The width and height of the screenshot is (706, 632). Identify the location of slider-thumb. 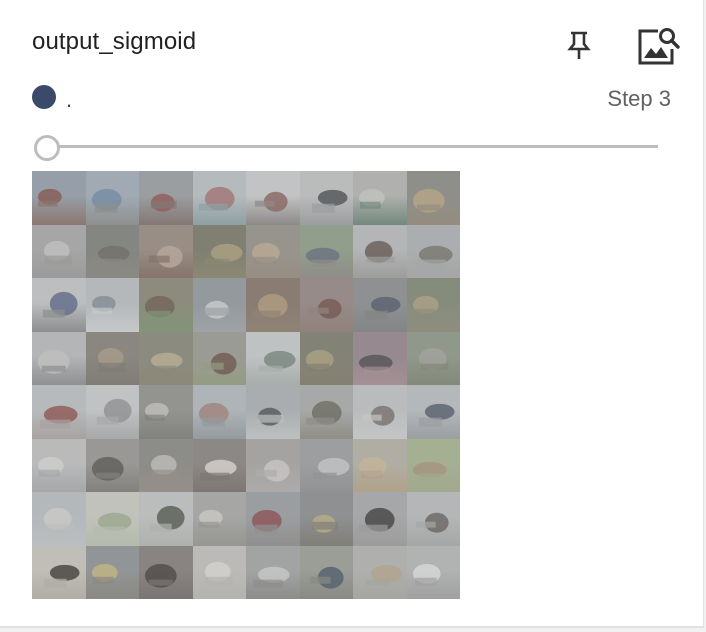
(47, 148).